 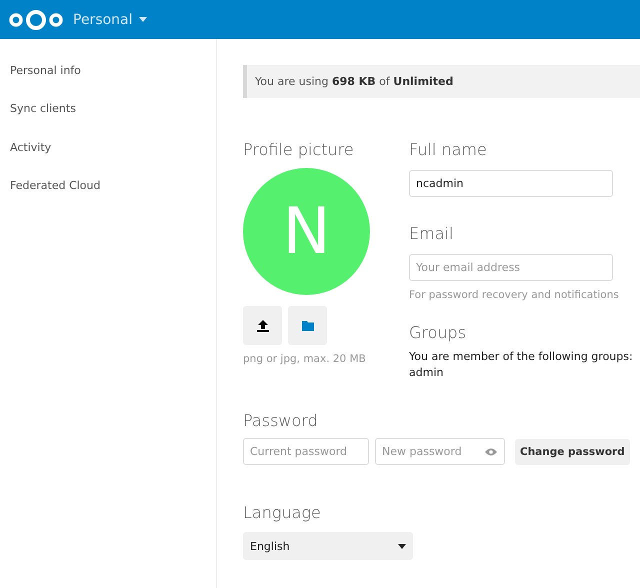 I want to click on hint-text: png or jpg, max. 20 MB, so click(x=305, y=359).